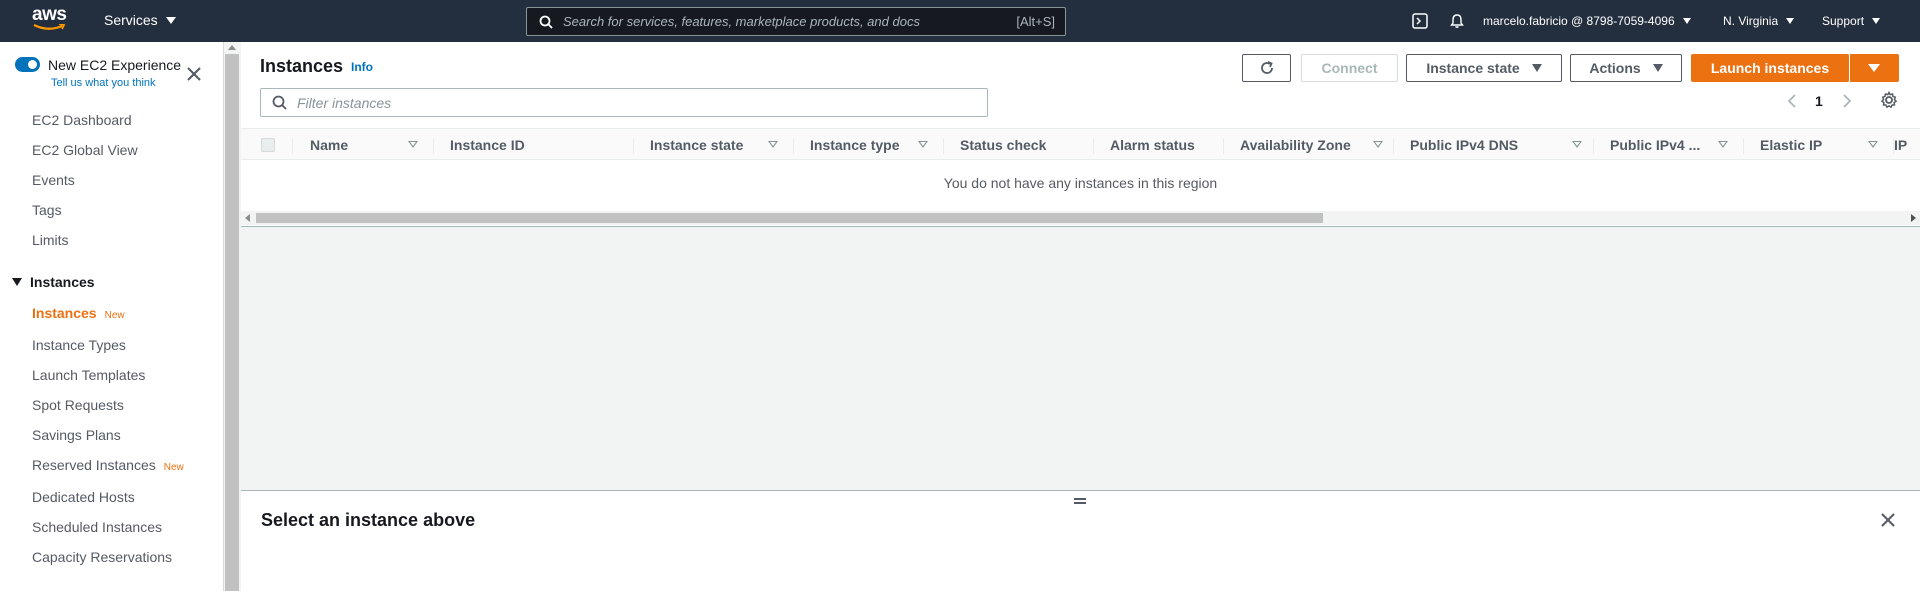  I want to click on sidebar-item-tags: Tags, so click(47, 210).